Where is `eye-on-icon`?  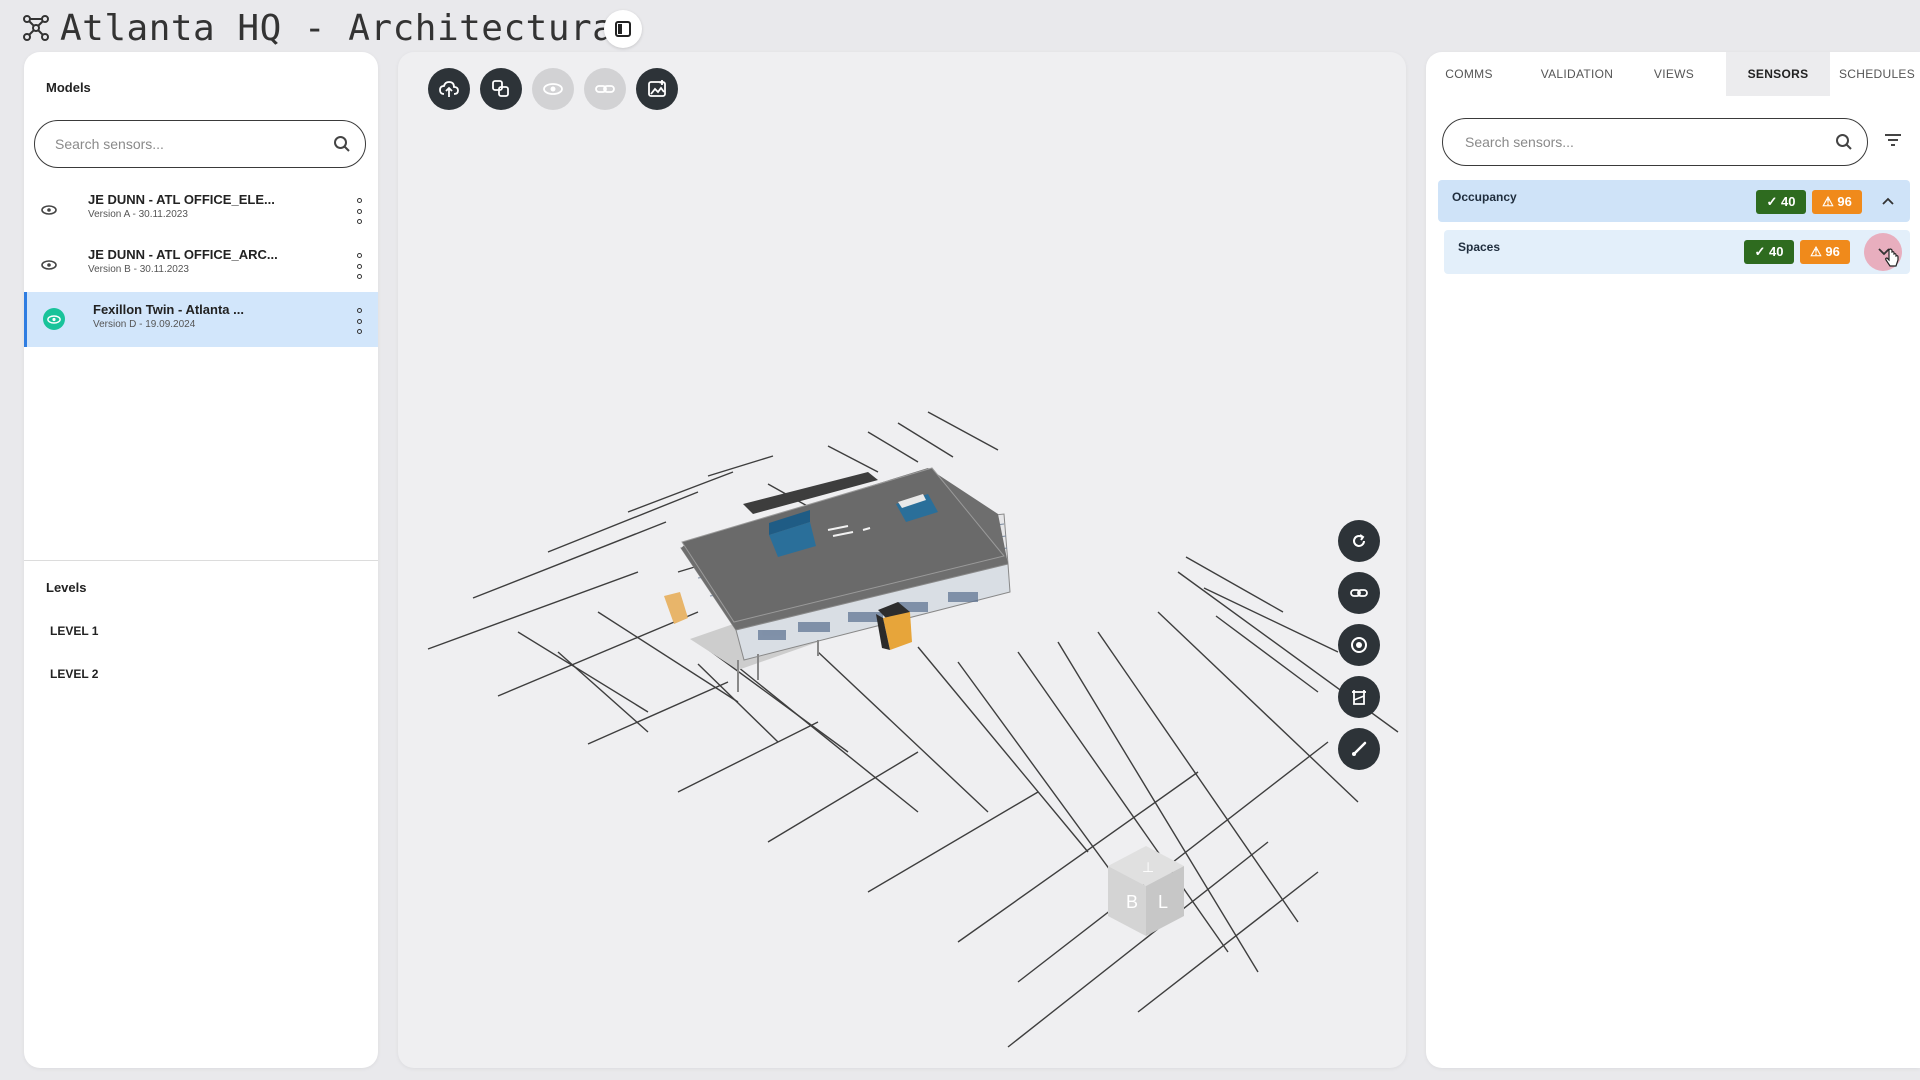 eye-on-icon is located at coordinates (54, 319).